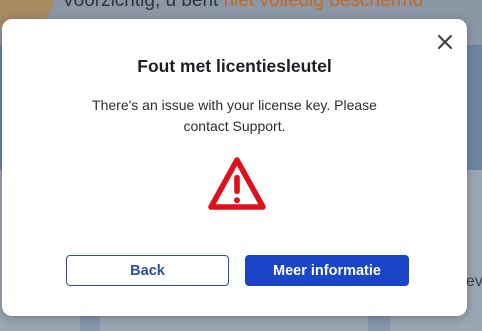  What do you see at coordinates (234, 66) in the screenshot?
I see `dialog-title: Fout met licentiesleutel` at bounding box center [234, 66].